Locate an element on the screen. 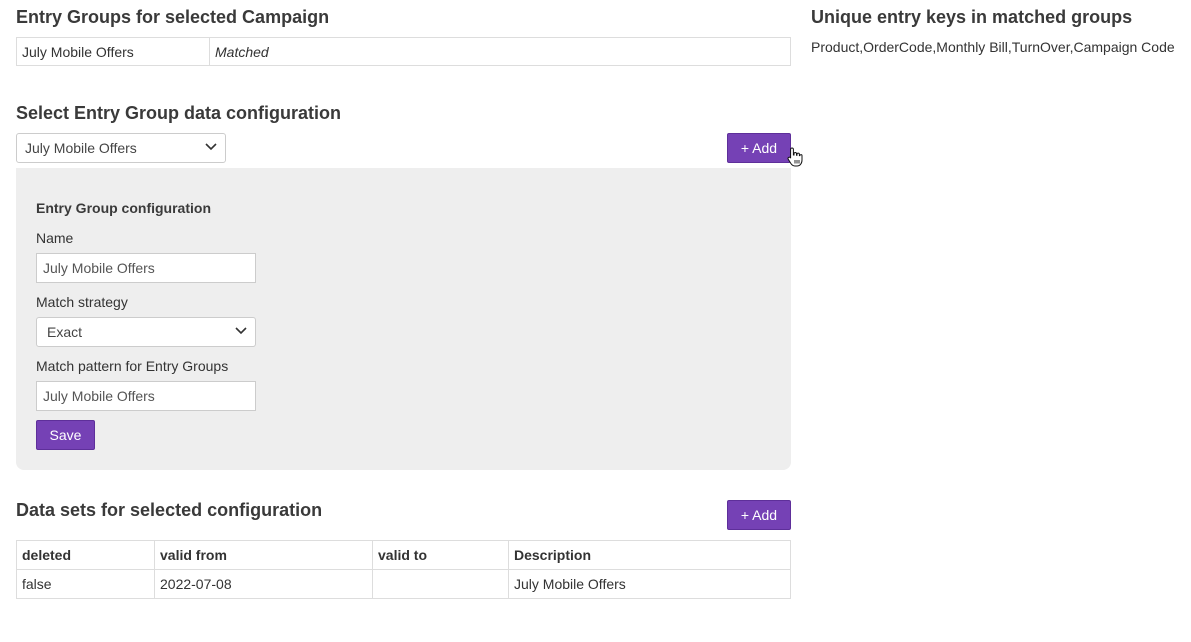  match-strategy-value: Exact is located at coordinates (65, 332).